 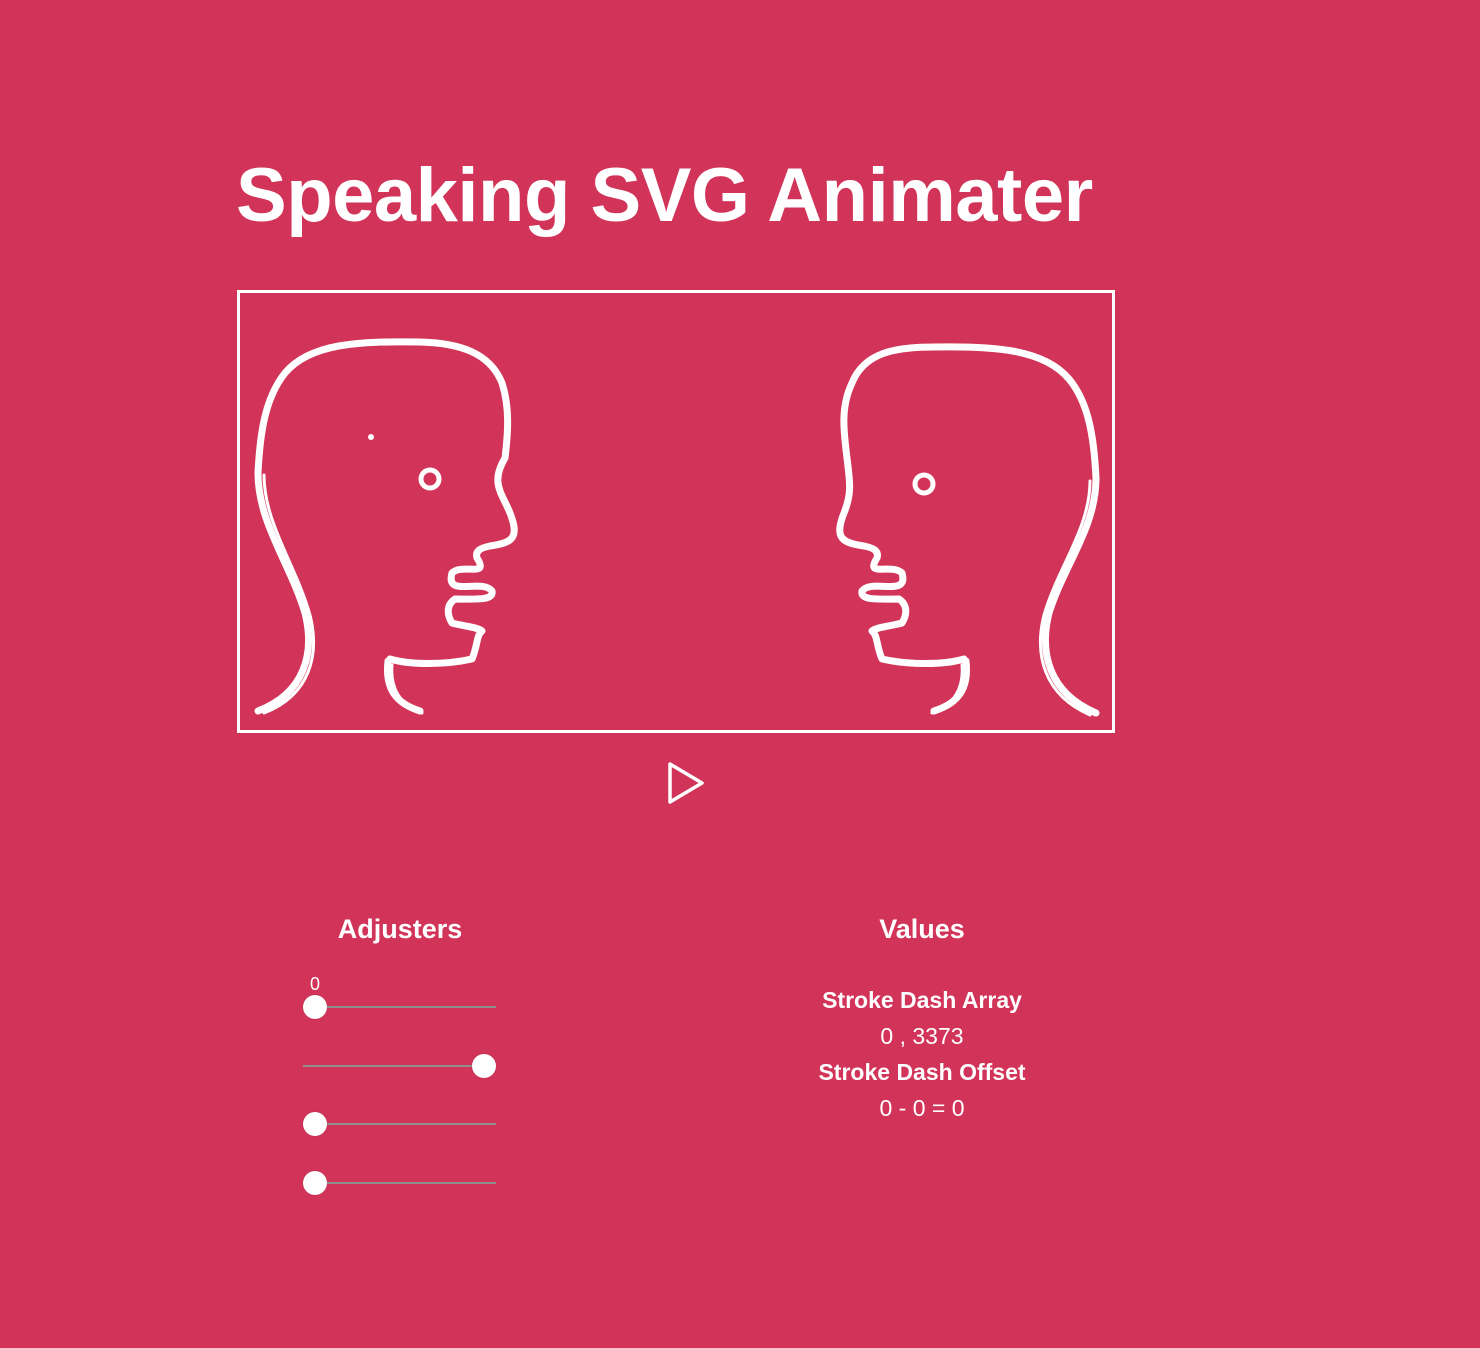 I want to click on stroke-dash-array-value: 0 , 3373, so click(x=922, y=1036).